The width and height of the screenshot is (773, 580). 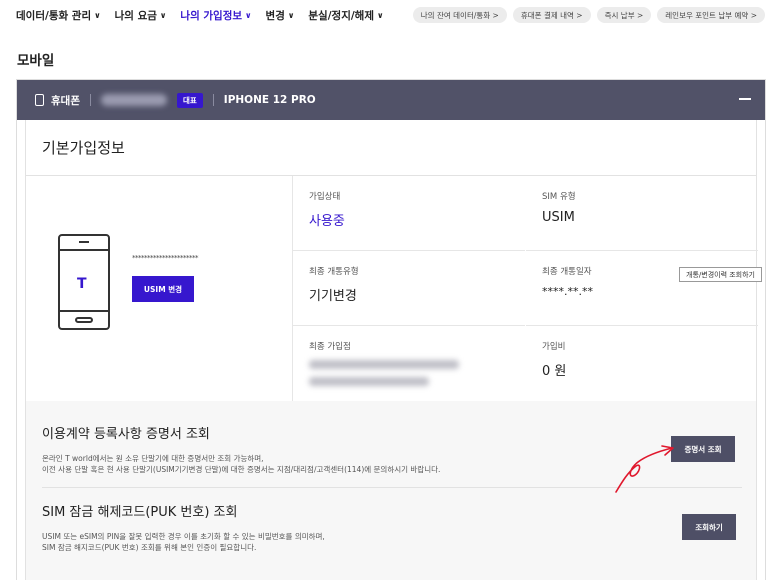 I want to click on nav-my-fee: 나의 요금 ∨, so click(x=141, y=15).